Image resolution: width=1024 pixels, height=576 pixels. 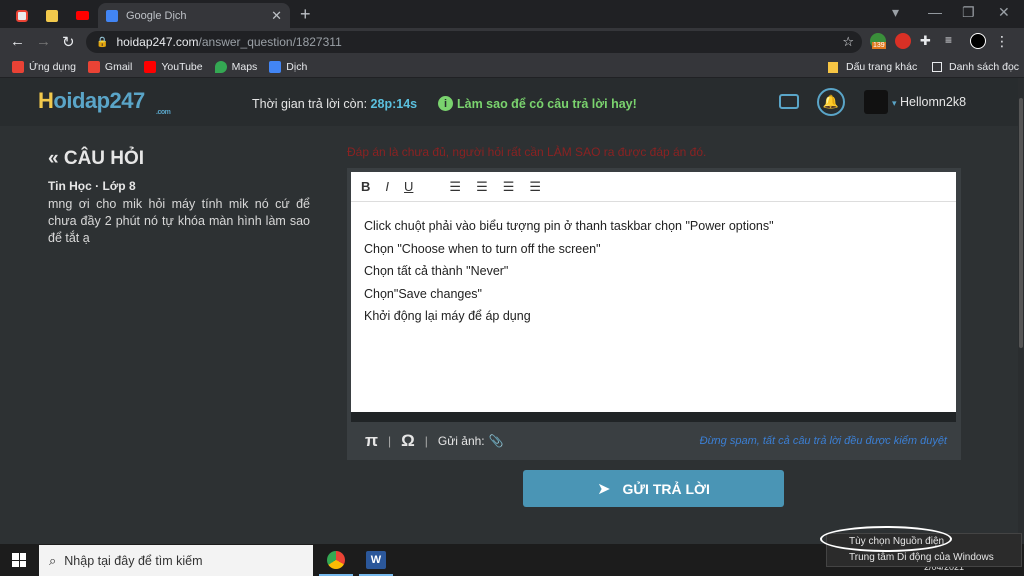 What do you see at coordinates (173, 66) in the screenshot?
I see `bookmark-youtube: YouTube` at bounding box center [173, 66].